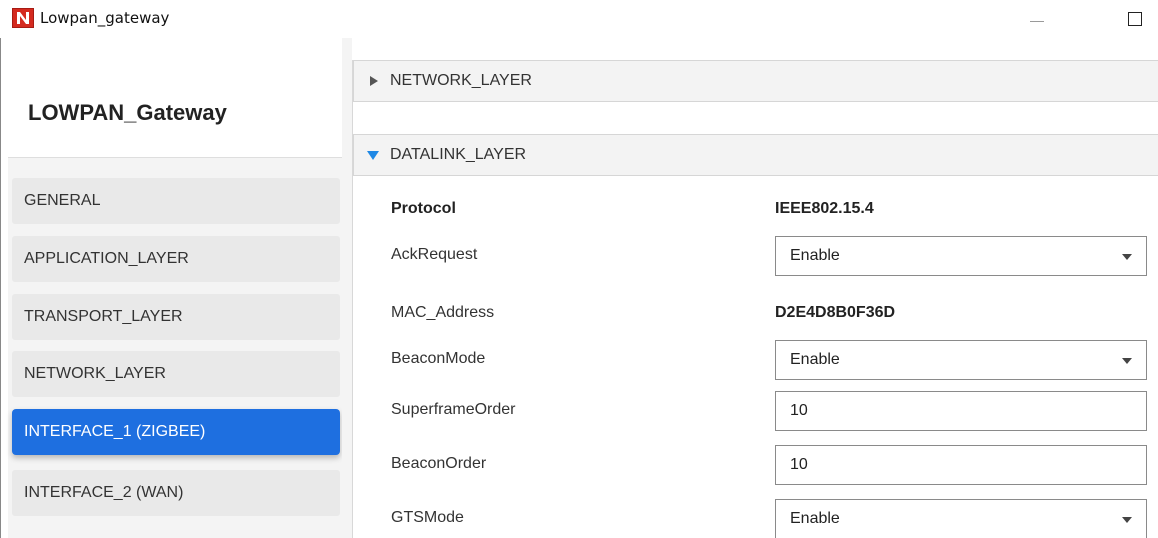 This screenshot has height=538, width=1158. Describe the element at coordinates (4, 288) in the screenshot. I see `window-left-border` at that location.